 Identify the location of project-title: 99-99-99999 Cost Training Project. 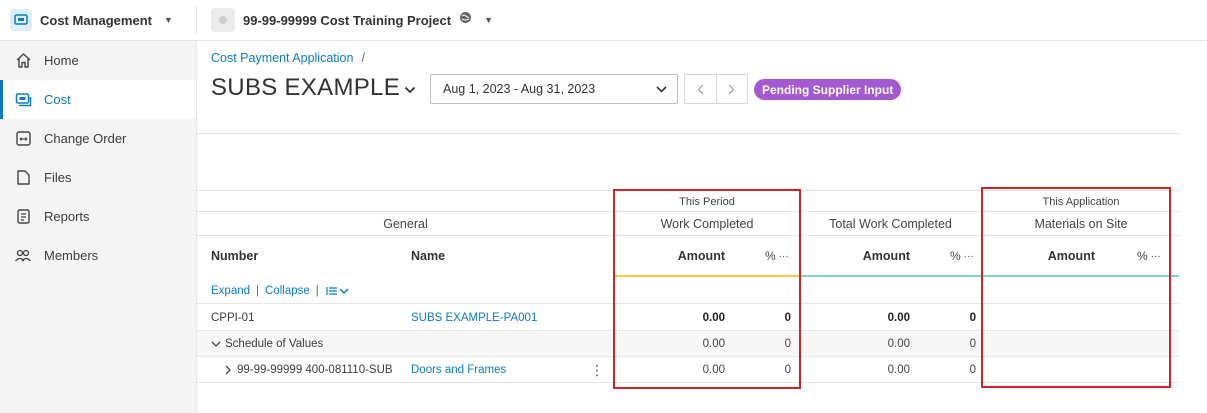
(347, 20).